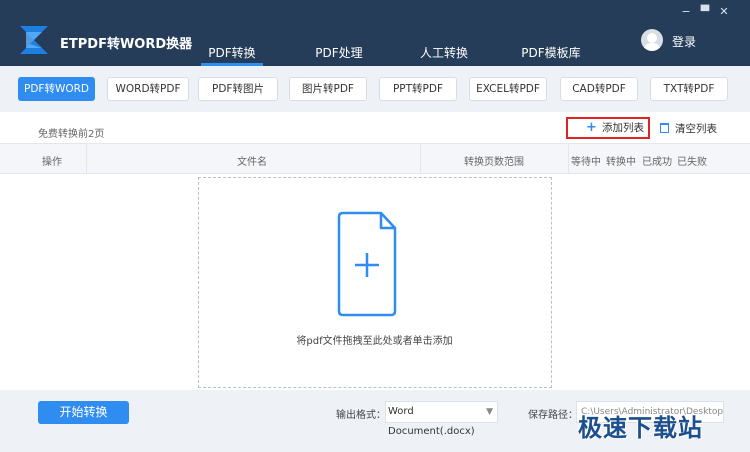 The width and height of the screenshot is (750, 452). What do you see at coordinates (640, 428) in the screenshot?
I see `watermark-text: 极速下载站` at bounding box center [640, 428].